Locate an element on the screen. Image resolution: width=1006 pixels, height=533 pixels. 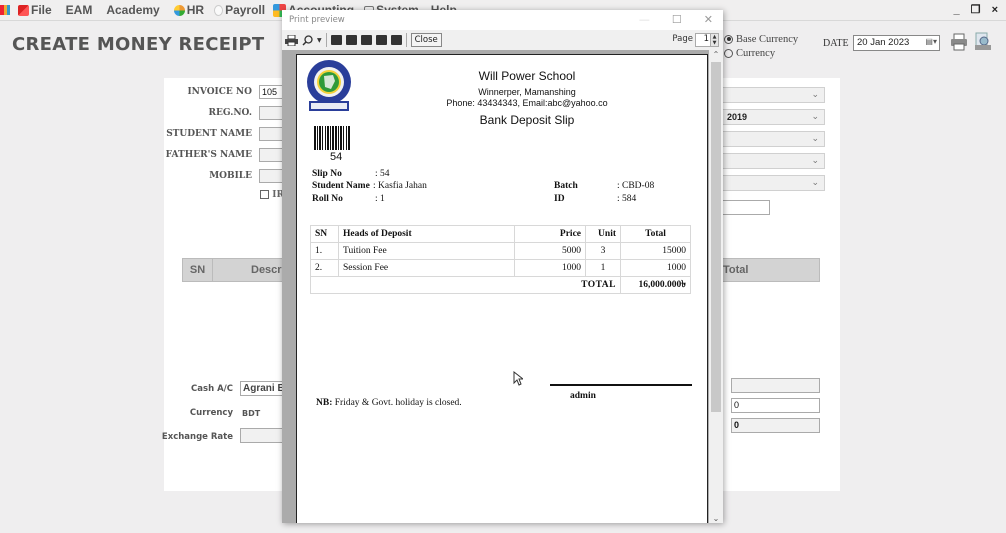
close-app-button: × is located at coordinates (997, 10).